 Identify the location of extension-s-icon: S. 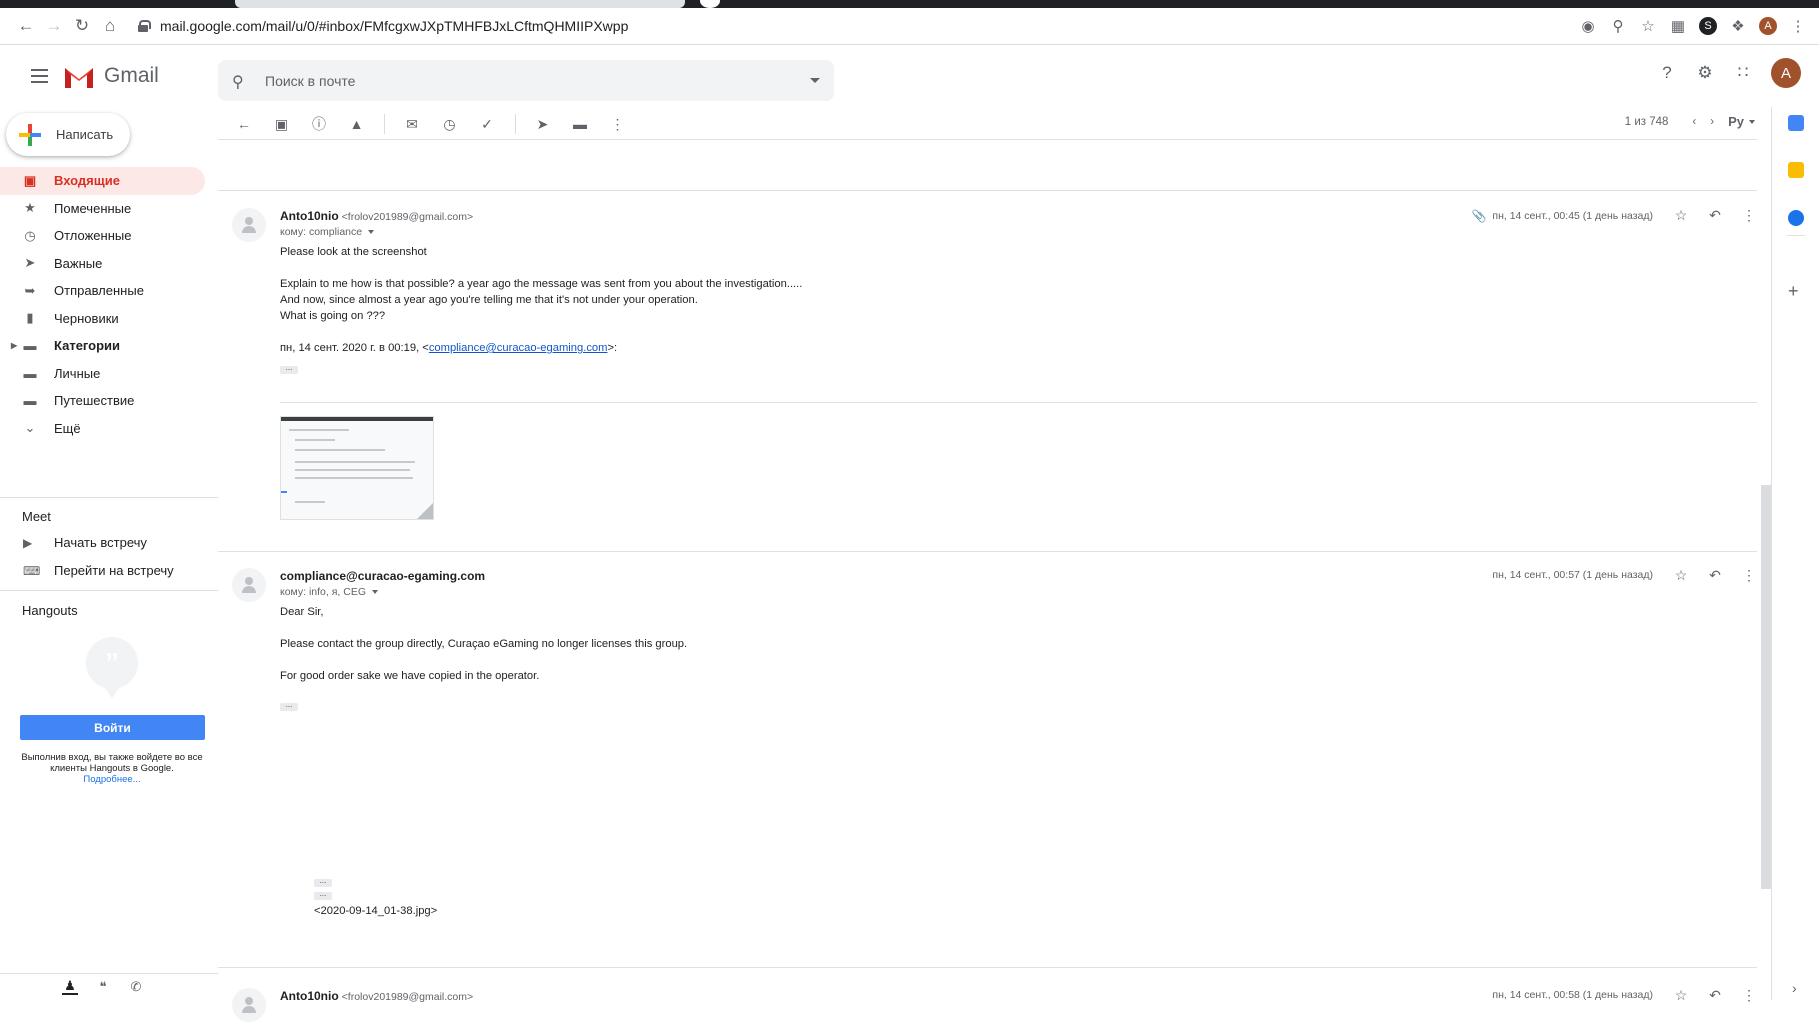
(1708, 26).